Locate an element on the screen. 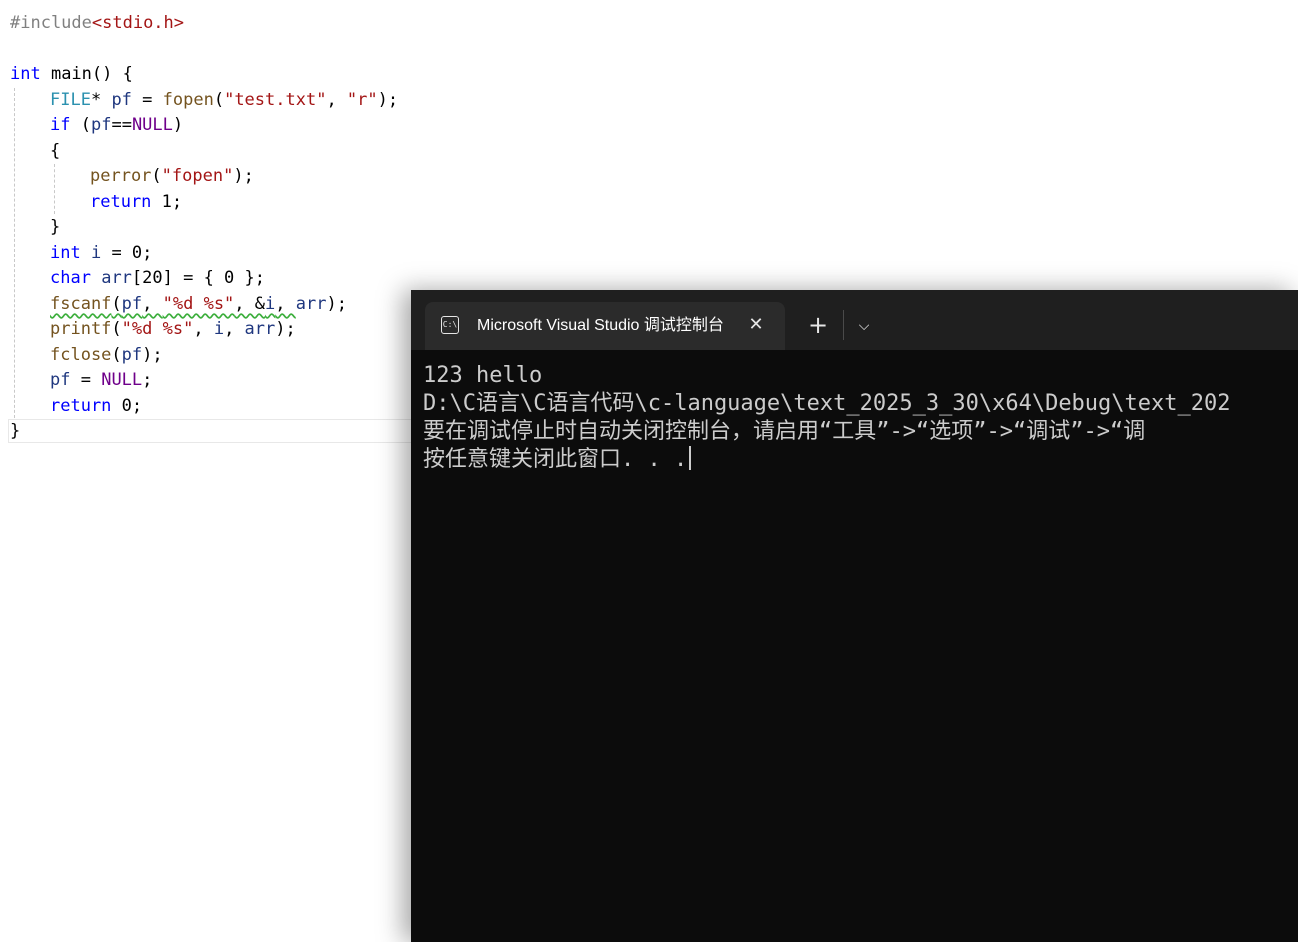 This screenshot has width=1298, height=942. console-line: 123 hello is located at coordinates (483, 375).